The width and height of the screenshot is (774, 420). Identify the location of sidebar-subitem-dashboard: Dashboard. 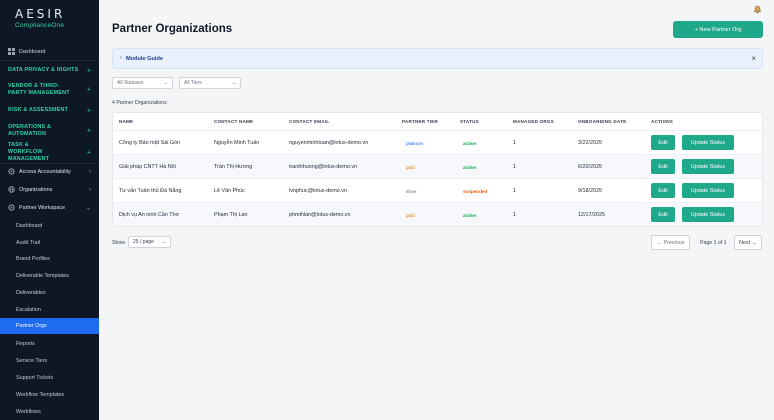
(49, 225).